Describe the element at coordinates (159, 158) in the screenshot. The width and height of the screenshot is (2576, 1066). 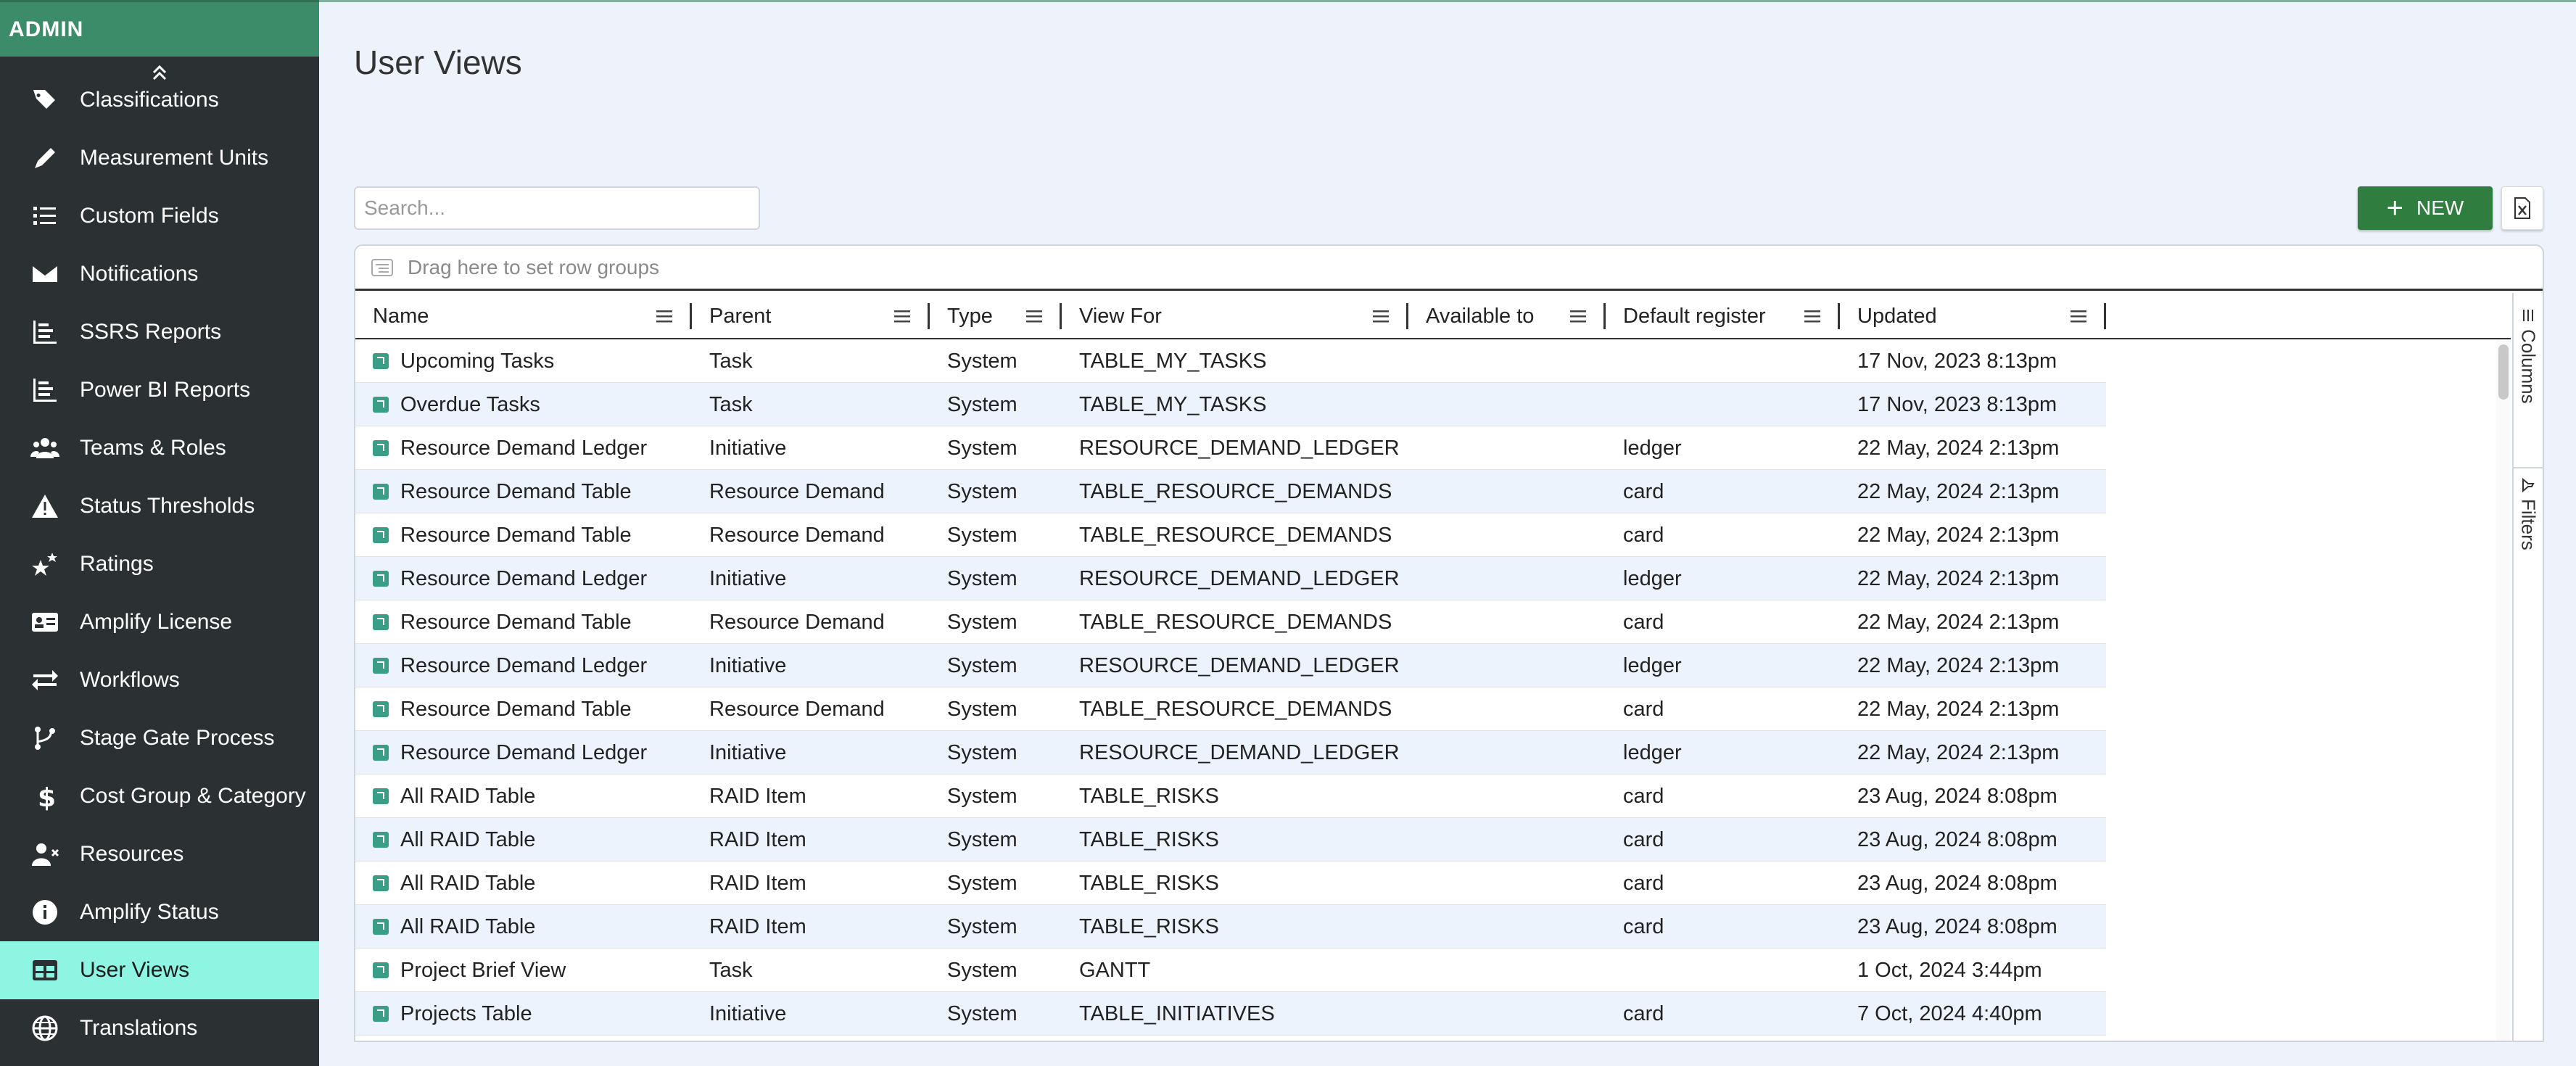
I see `sidebar-item-measurement-units: Measurement Units` at that location.